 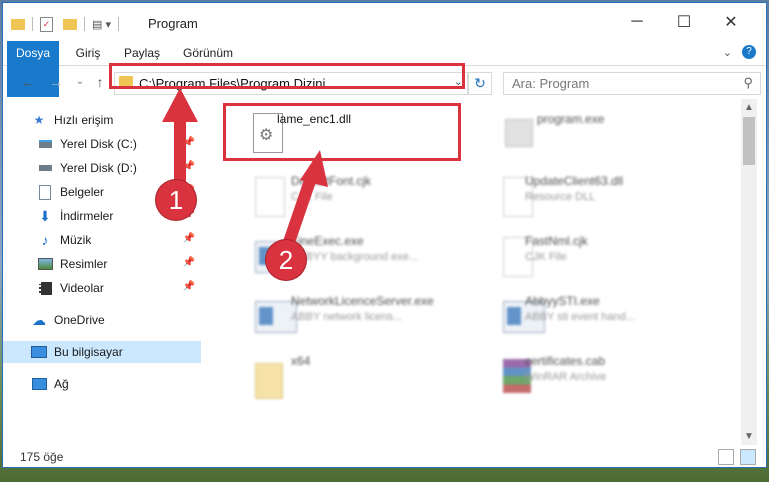 I want to click on file-type: WinRAR Archive, so click(x=566, y=377).